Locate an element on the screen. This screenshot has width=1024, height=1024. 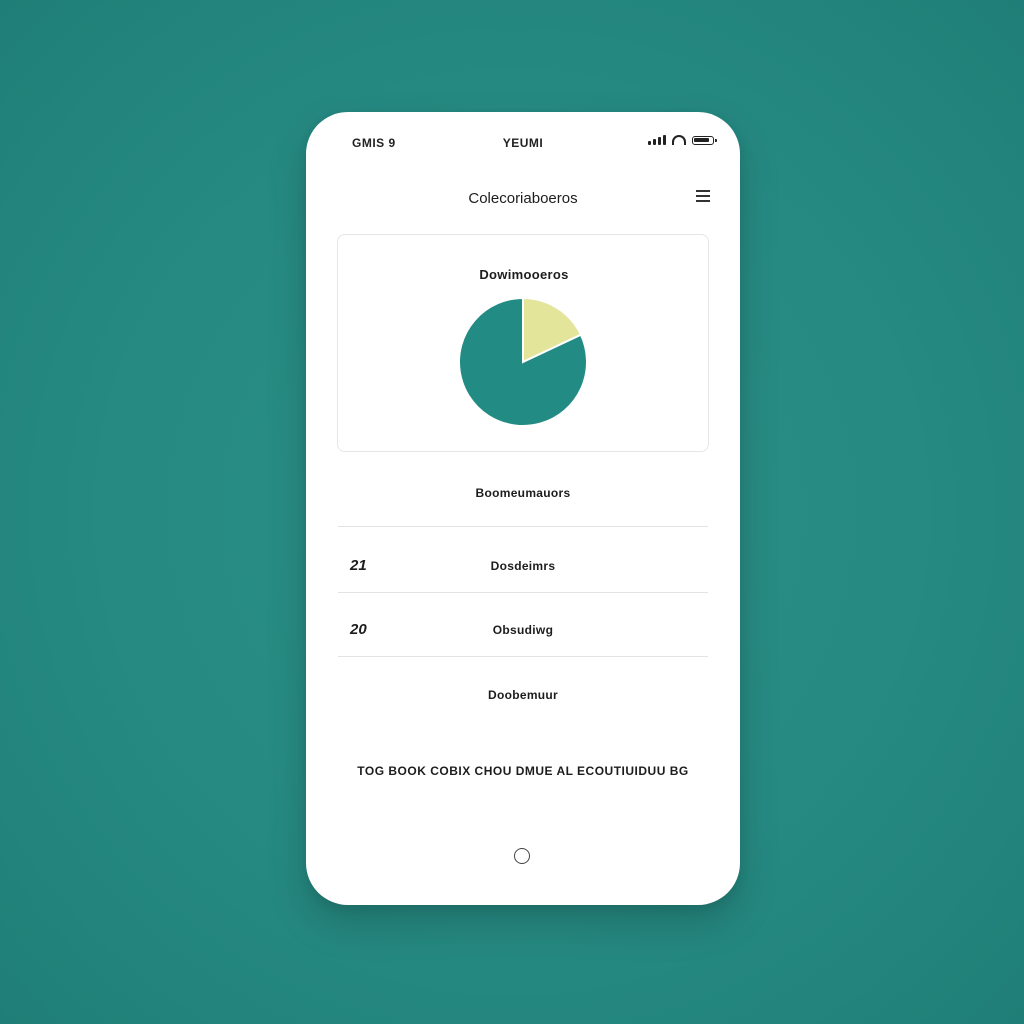
footer-label: Doobemuur is located at coordinates (523, 695).